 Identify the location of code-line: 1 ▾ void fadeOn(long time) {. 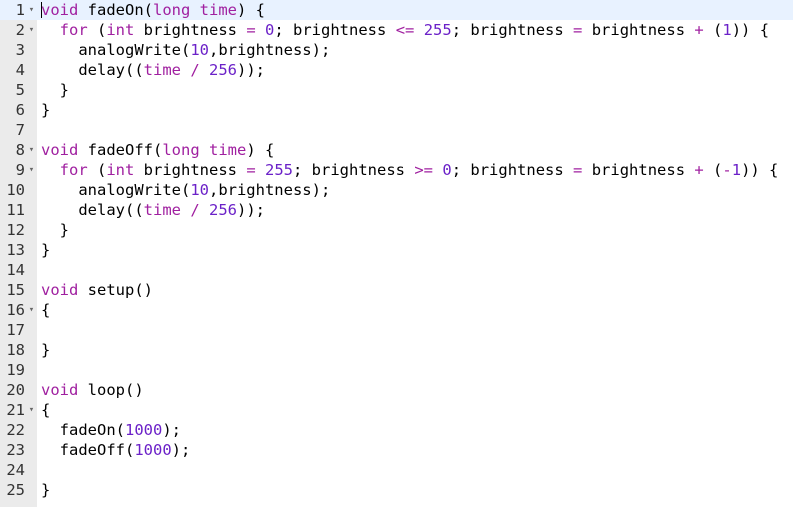
(396, 10).